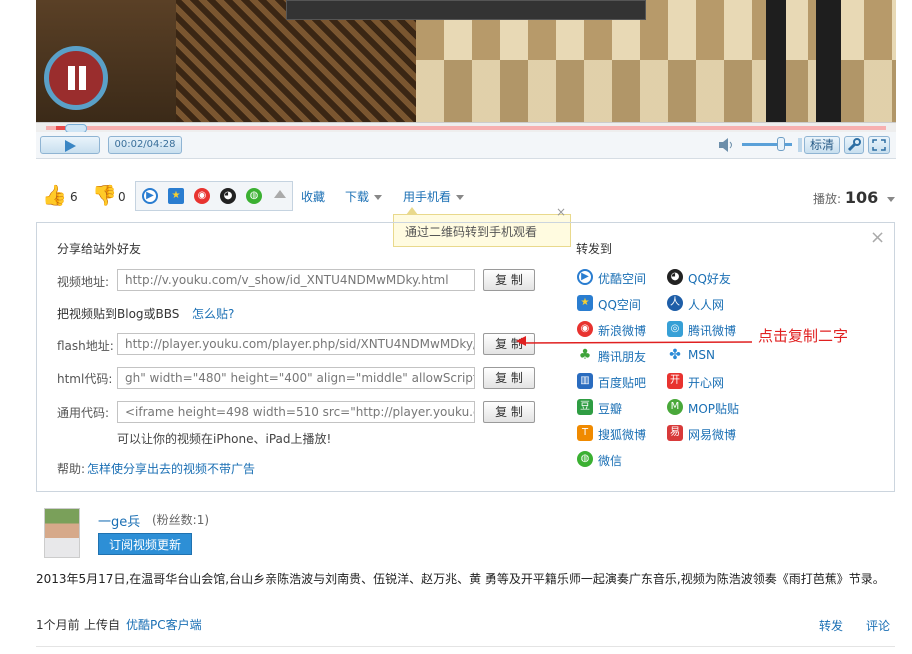 The width and height of the screenshot is (912, 654). What do you see at coordinates (831, 625) in the screenshot?
I see `repost-link: 转发` at bounding box center [831, 625].